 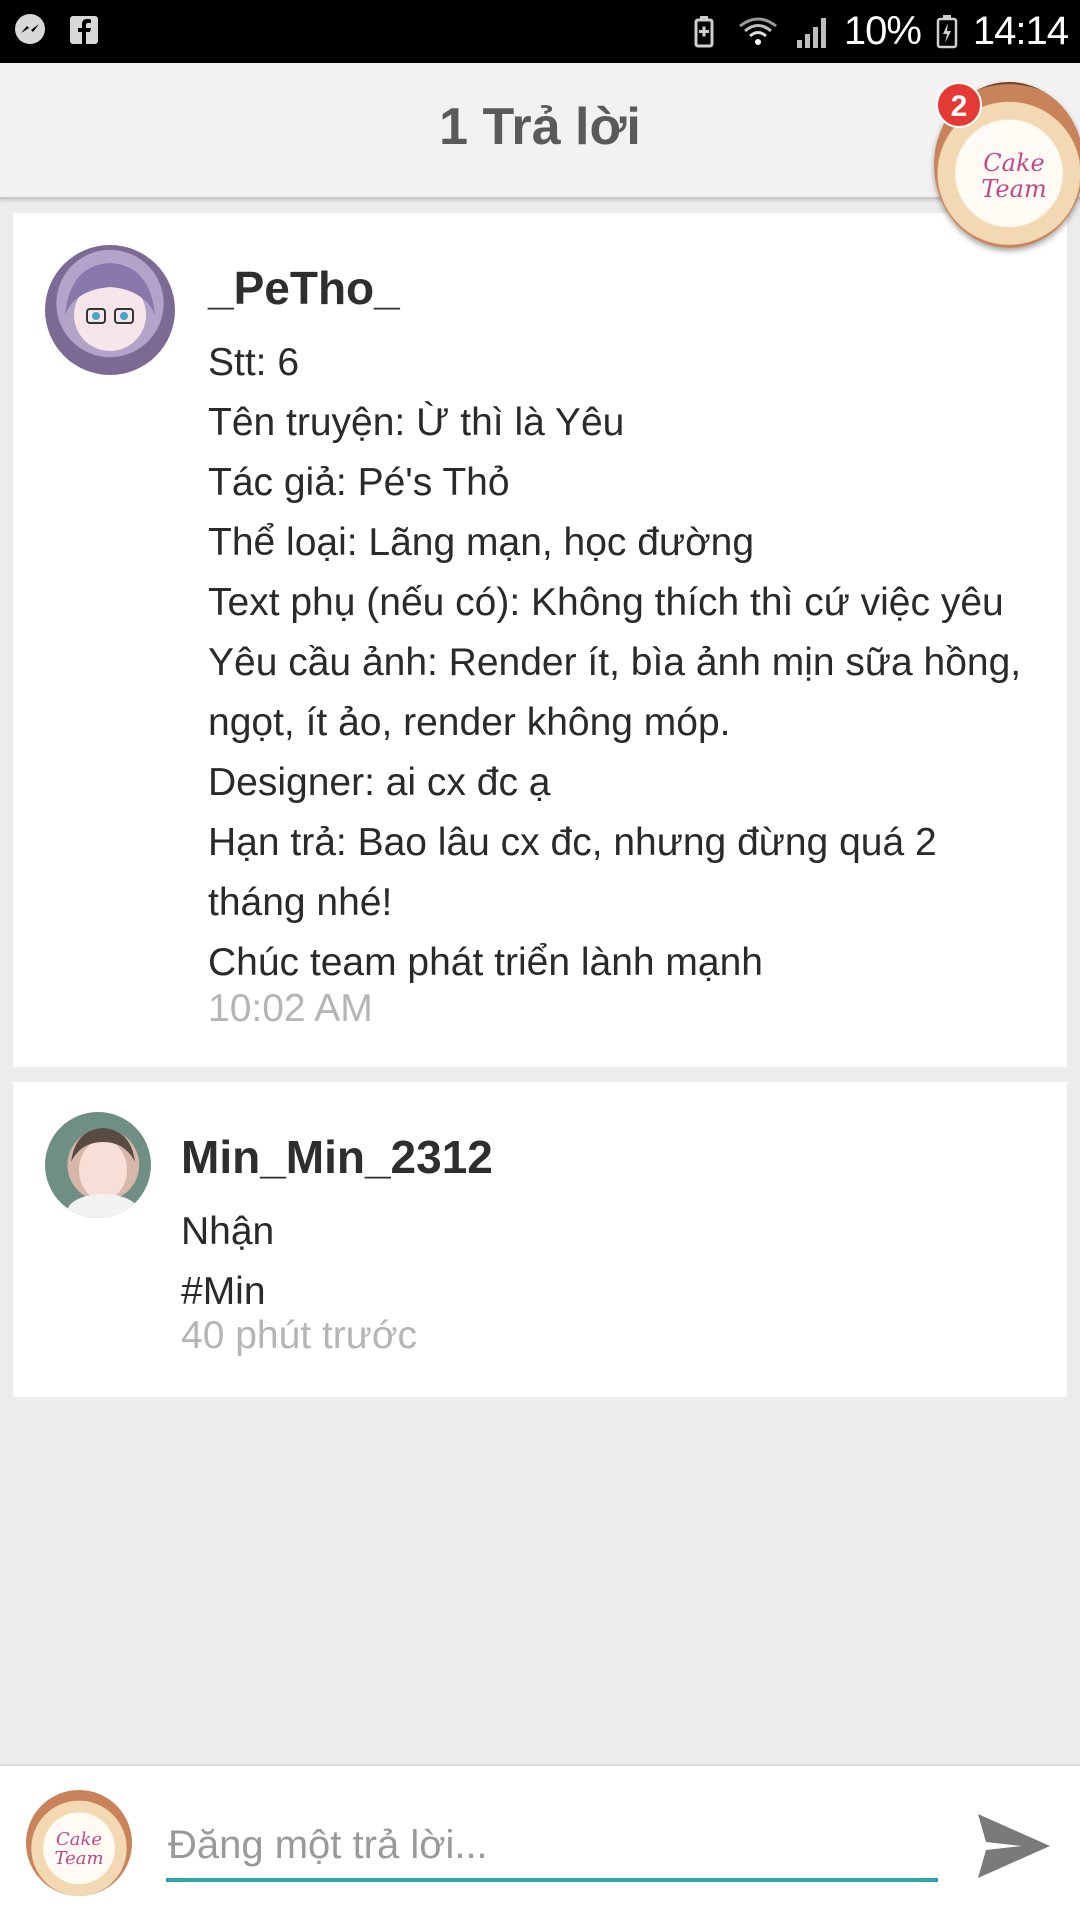 I want to click on send-icon, so click(x=1014, y=1846).